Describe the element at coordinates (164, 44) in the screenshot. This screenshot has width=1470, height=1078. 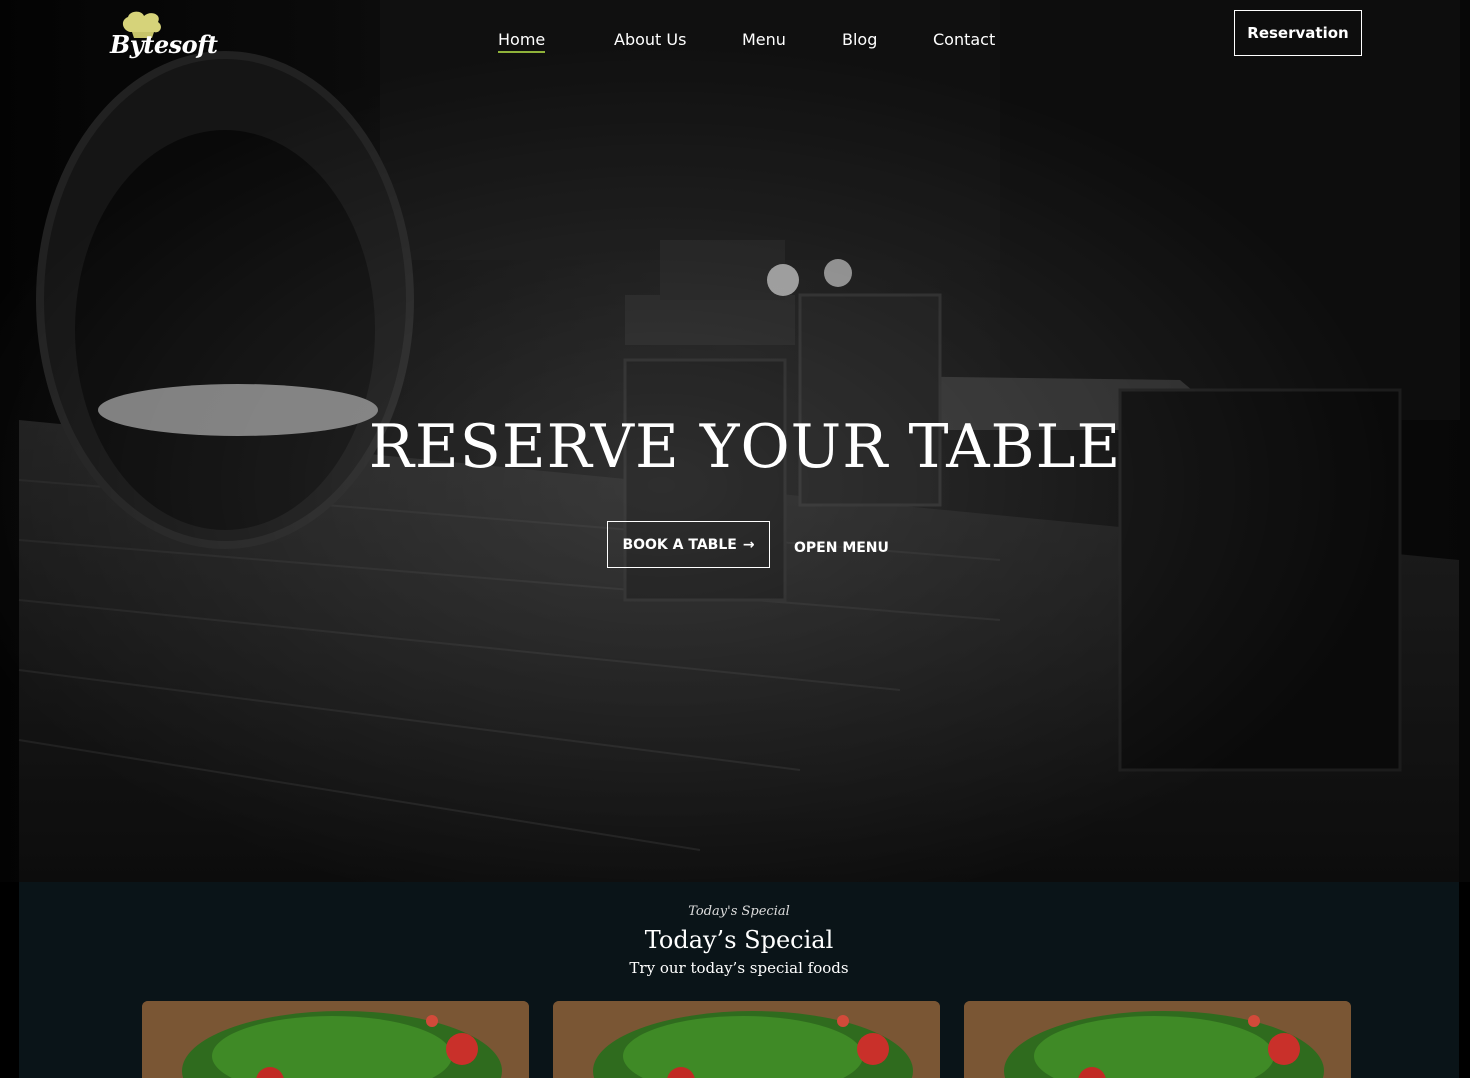
I see `logo-text: Bytesoft` at that location.